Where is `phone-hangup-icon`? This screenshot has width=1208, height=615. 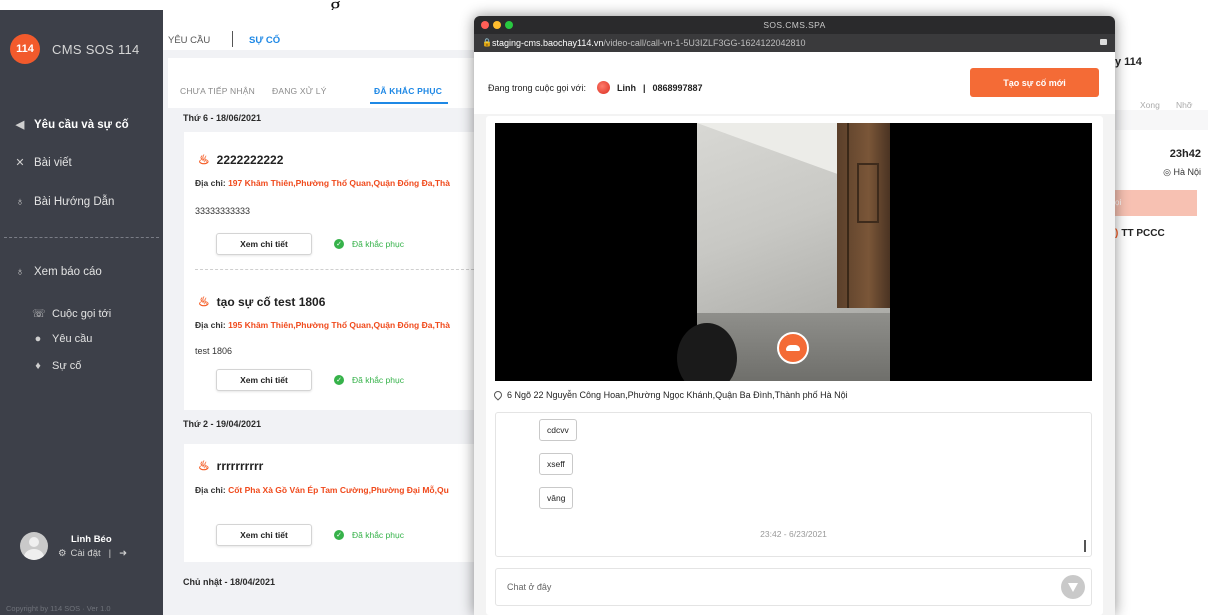
phone-hangup-icon is located at coordinates (793, 348).